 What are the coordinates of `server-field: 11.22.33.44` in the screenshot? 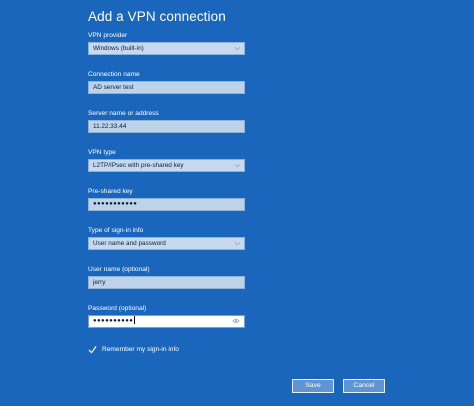 It's located at (166, 126).